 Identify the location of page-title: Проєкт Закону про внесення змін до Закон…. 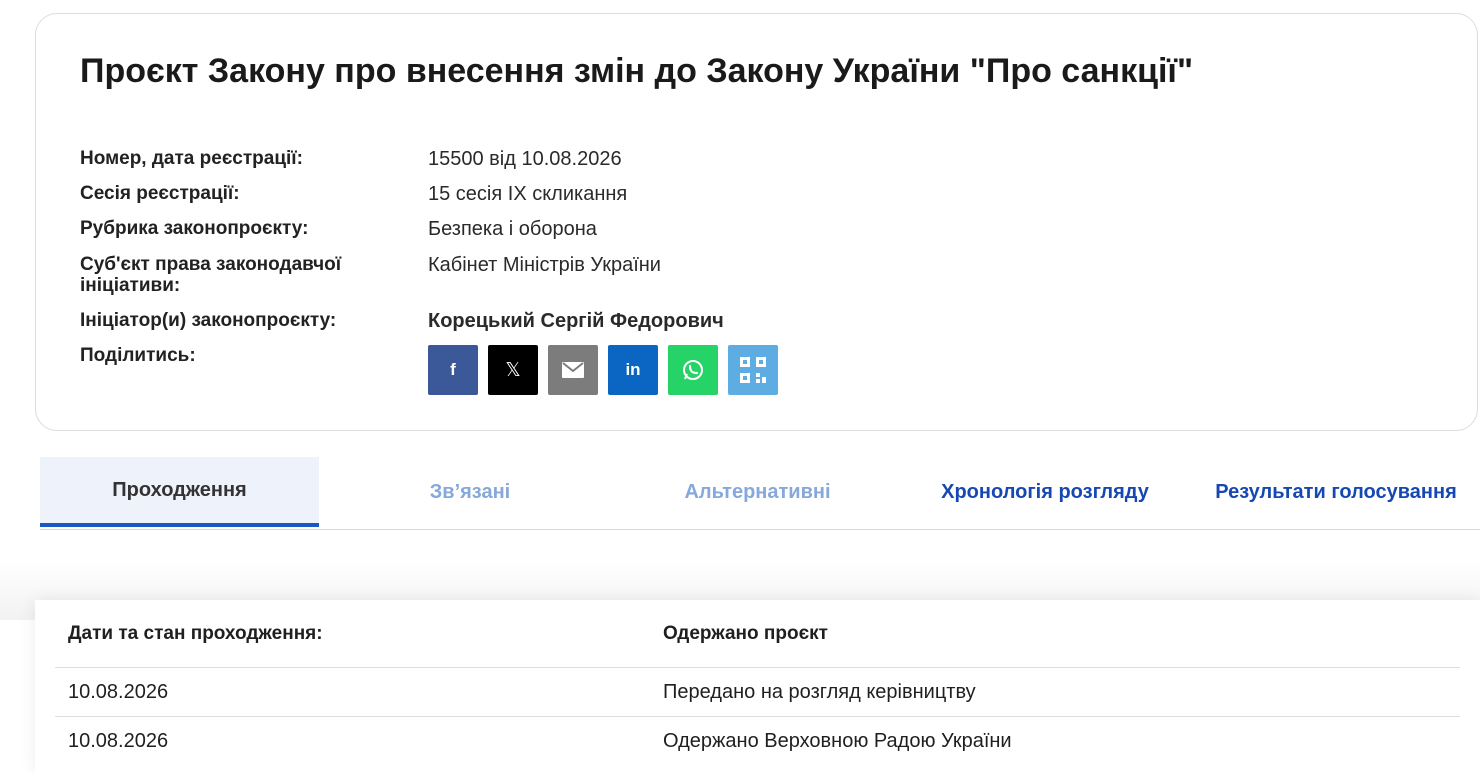
(637, 71).